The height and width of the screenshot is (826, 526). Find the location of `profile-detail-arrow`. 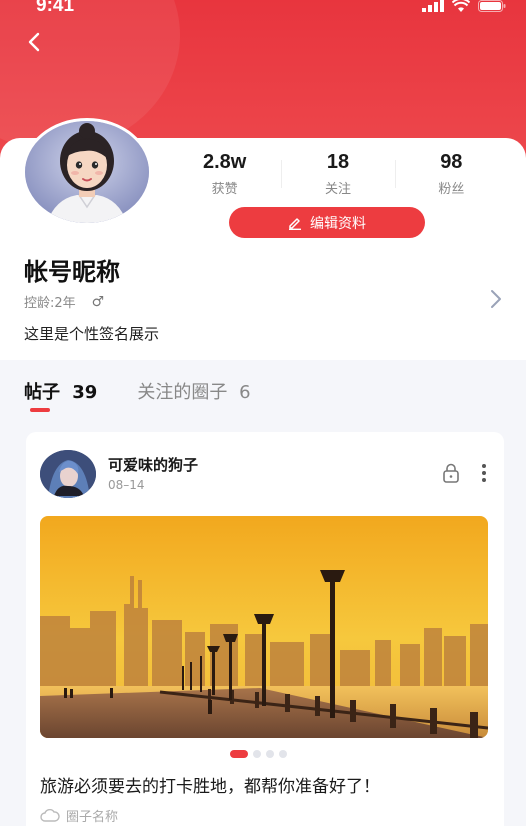

profile-detail-arrow is located at coordinates (496, 299).